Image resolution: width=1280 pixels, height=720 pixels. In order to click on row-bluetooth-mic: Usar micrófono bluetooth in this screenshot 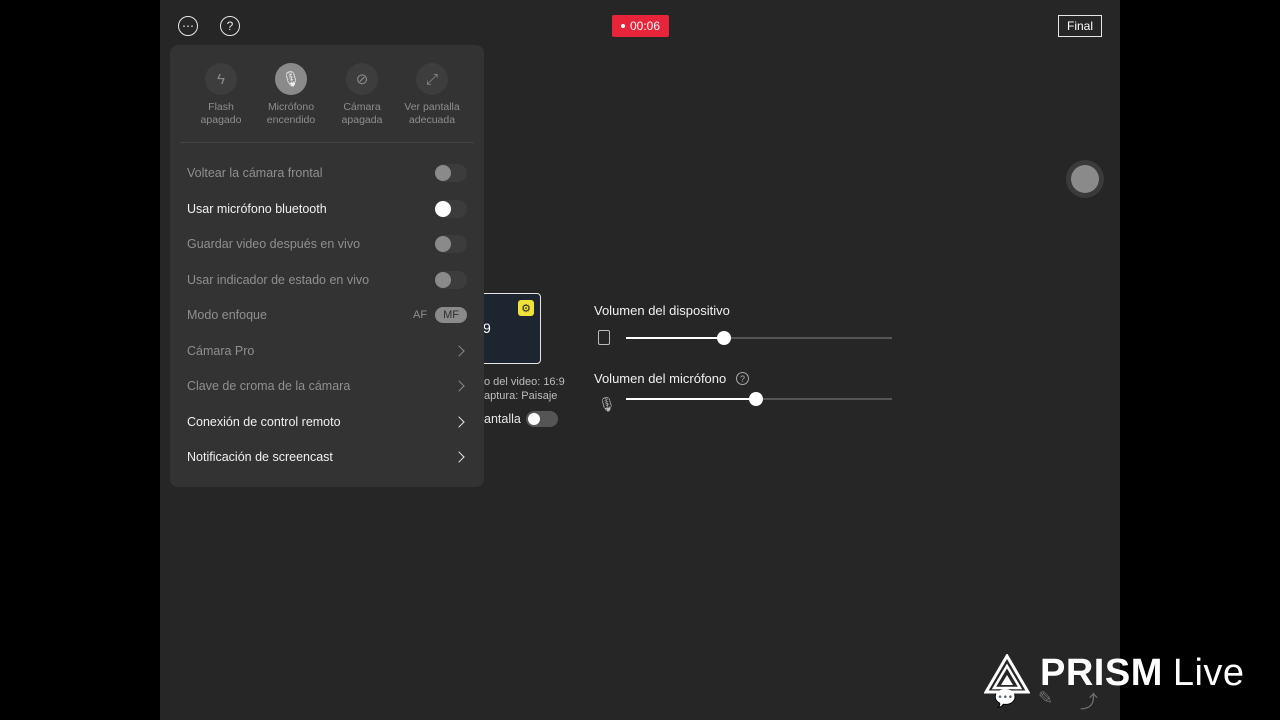, I will do `click(327, 209)`.